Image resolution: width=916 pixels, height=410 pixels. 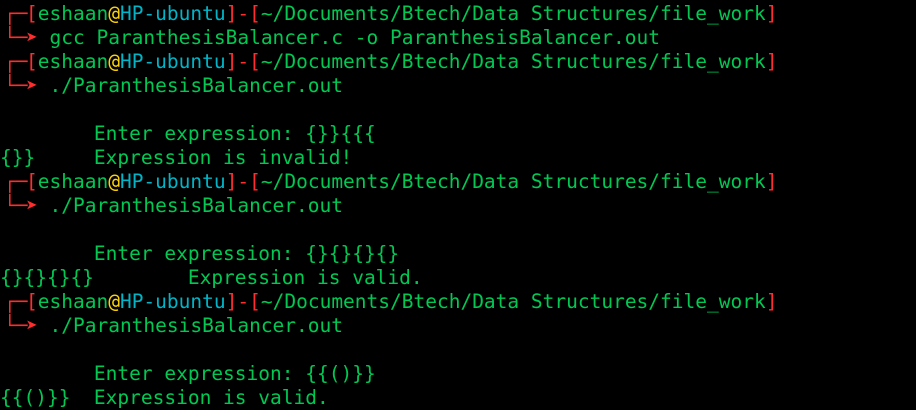 I want to click on output-line: {{()}} Expression is valid., so click(x=164, y=397).